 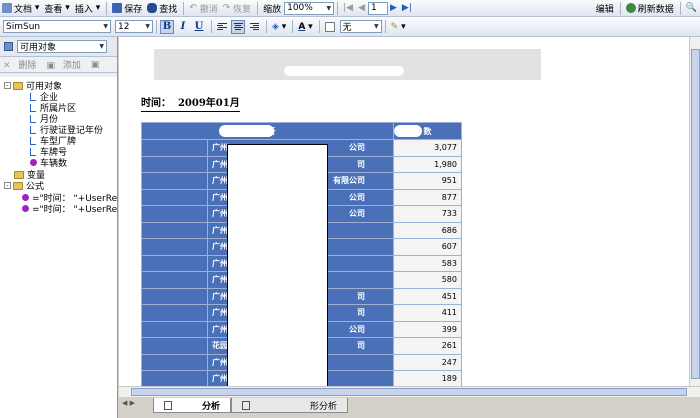 What do you see at coordinates (427, 214) in the screenshot?
I see `table-cell-count: 733` at bounding box center [427, 214].